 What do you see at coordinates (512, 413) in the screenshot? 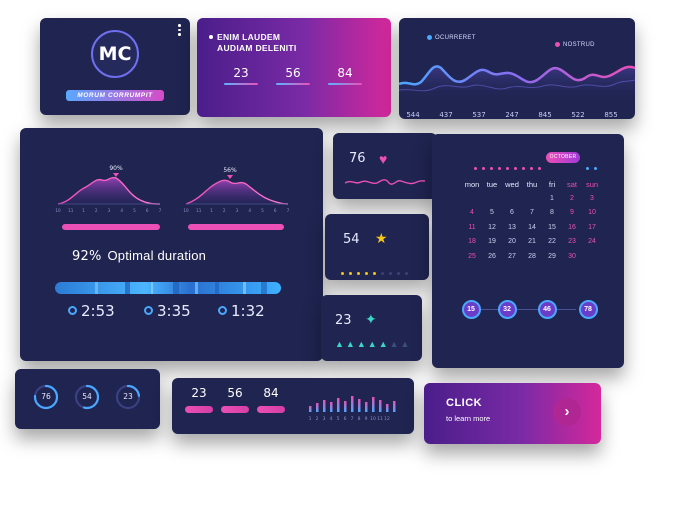
I see `click-cta-card: CLICK to learn more ›` at bounding box center [512, 413].